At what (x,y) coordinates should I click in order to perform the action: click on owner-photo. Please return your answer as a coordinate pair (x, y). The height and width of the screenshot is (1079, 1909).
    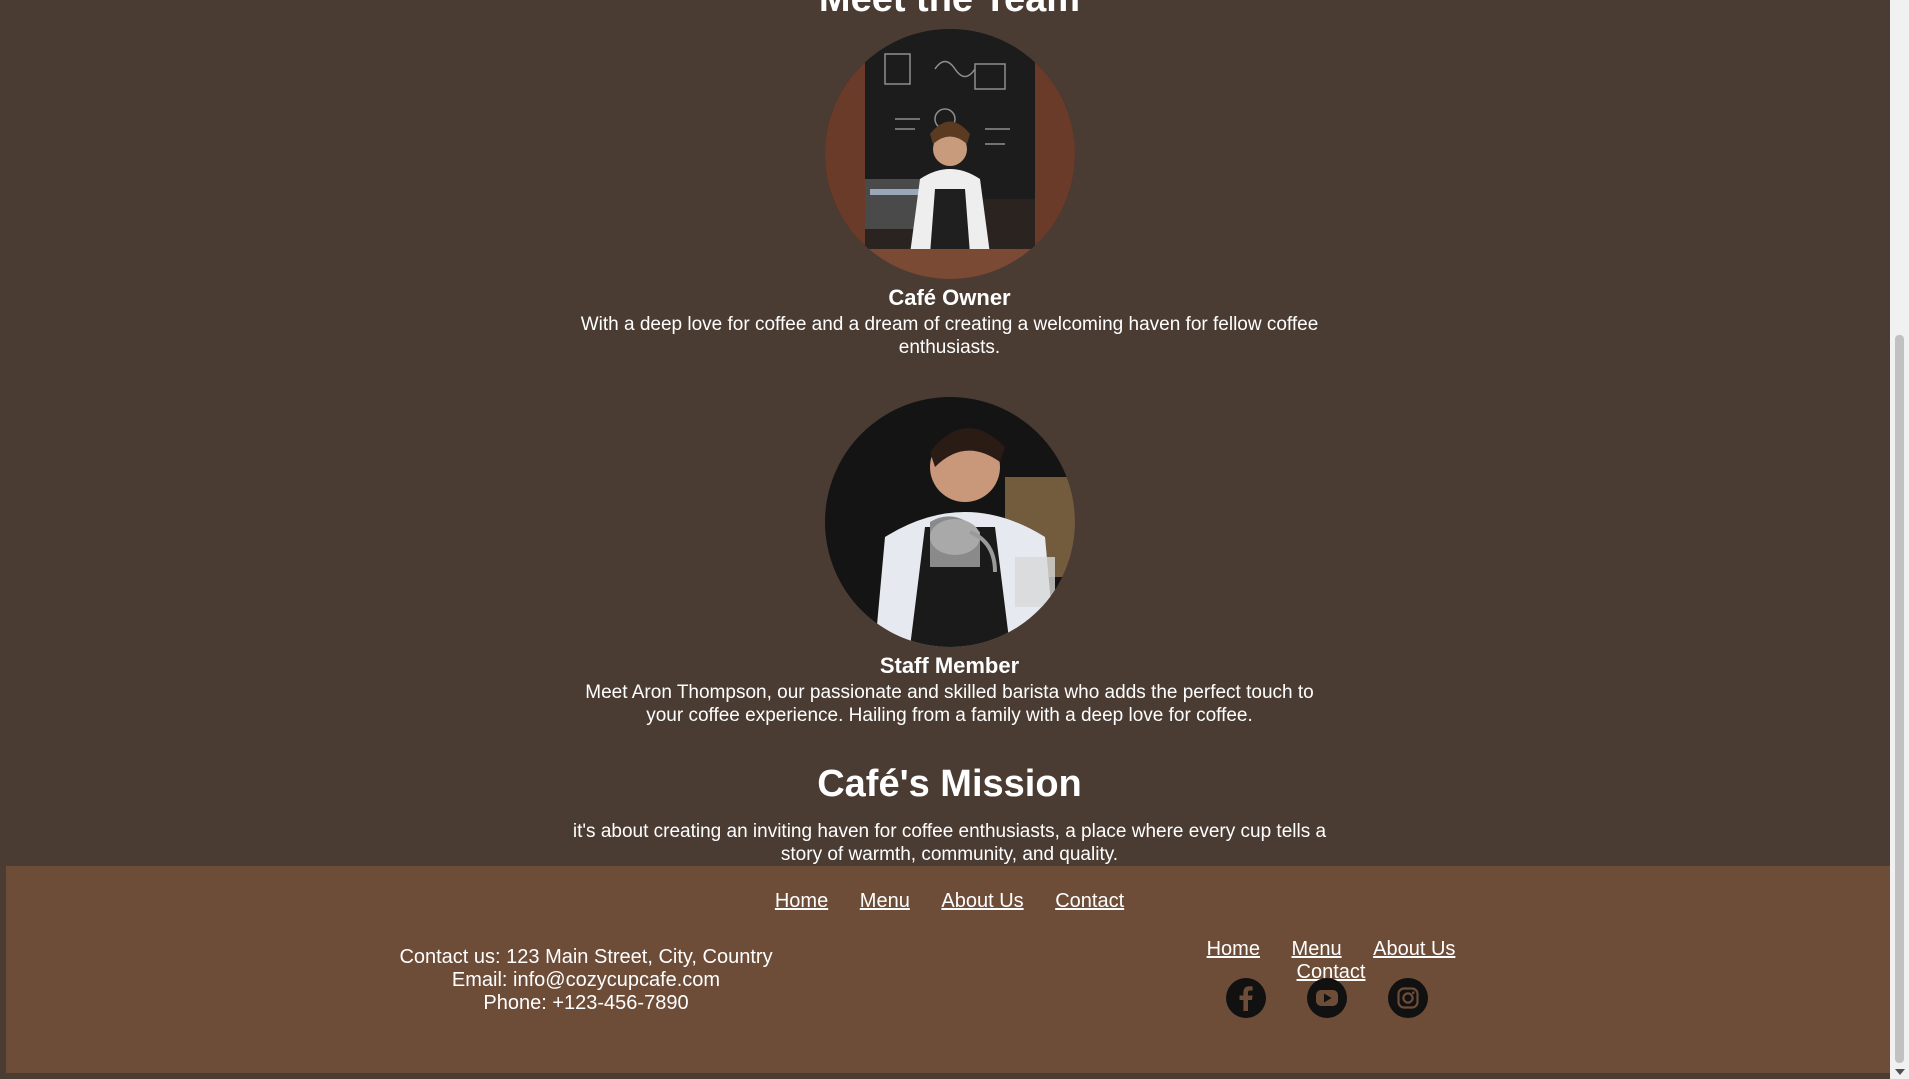
    Looking at the image, I should click on (949, 154).